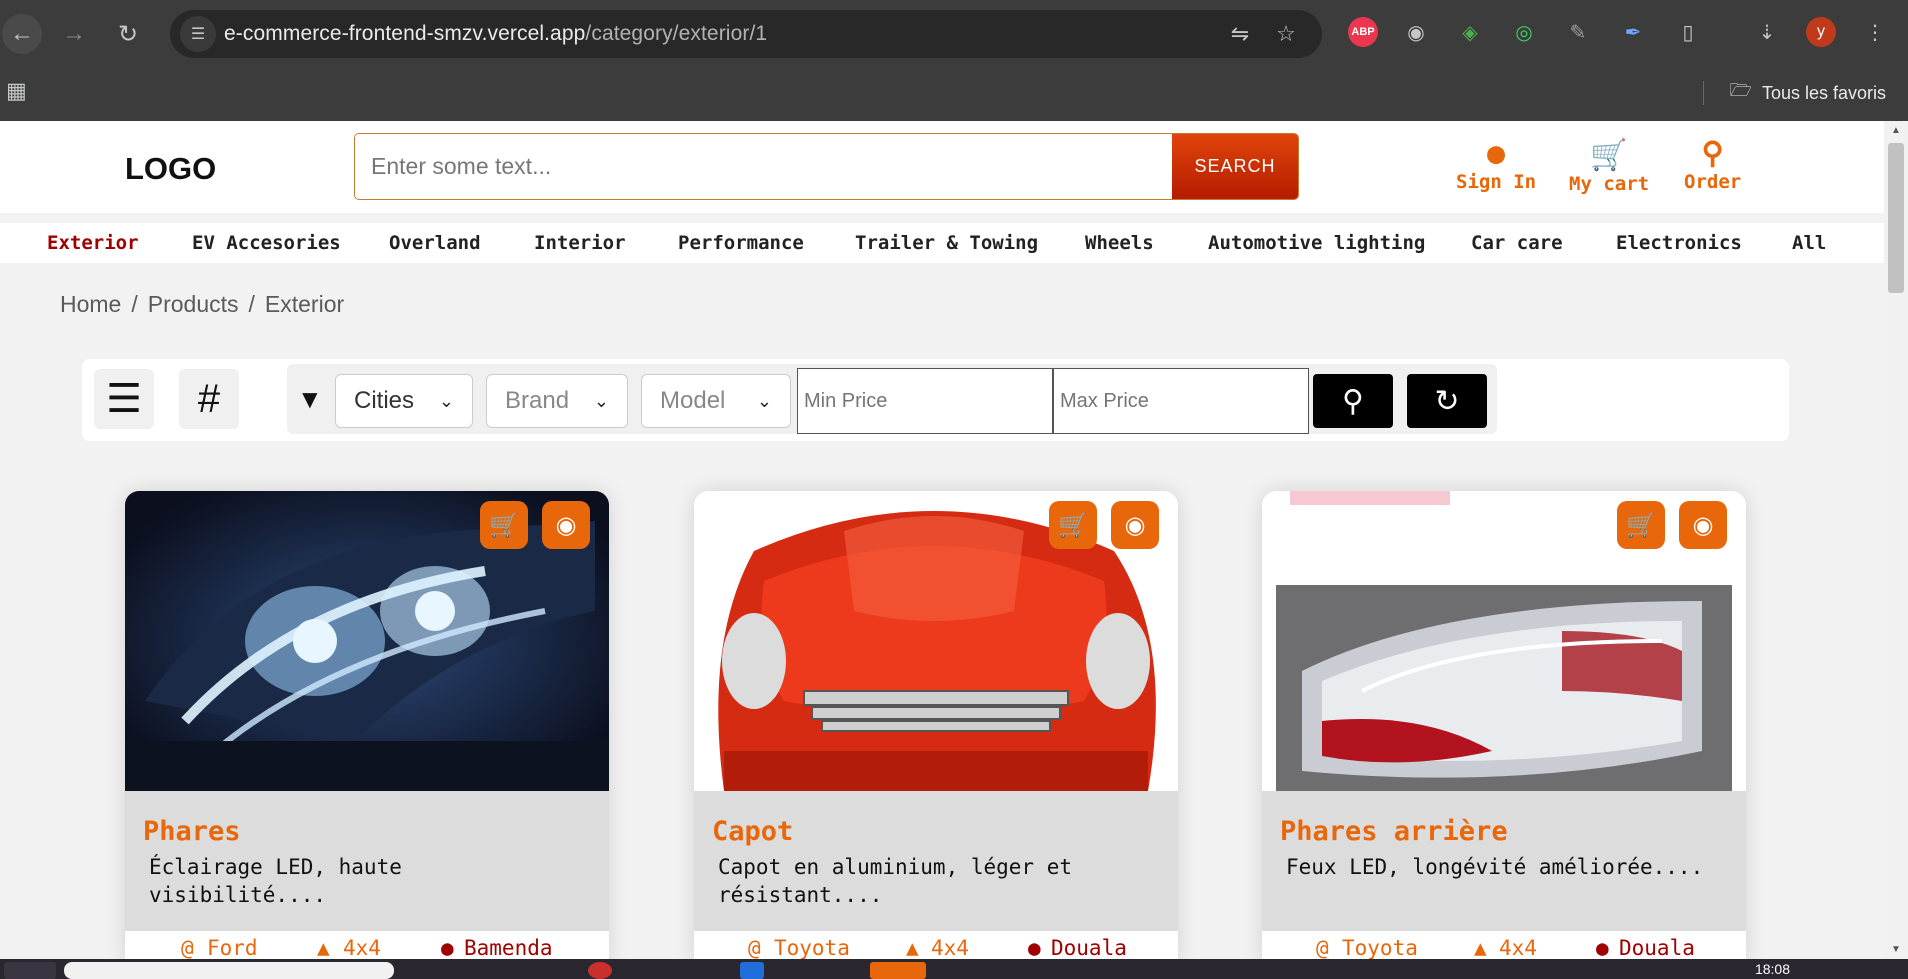 This screenshot has height=979, width=1908. I want to click on model-select: Model ⌄, so click(716, 401).